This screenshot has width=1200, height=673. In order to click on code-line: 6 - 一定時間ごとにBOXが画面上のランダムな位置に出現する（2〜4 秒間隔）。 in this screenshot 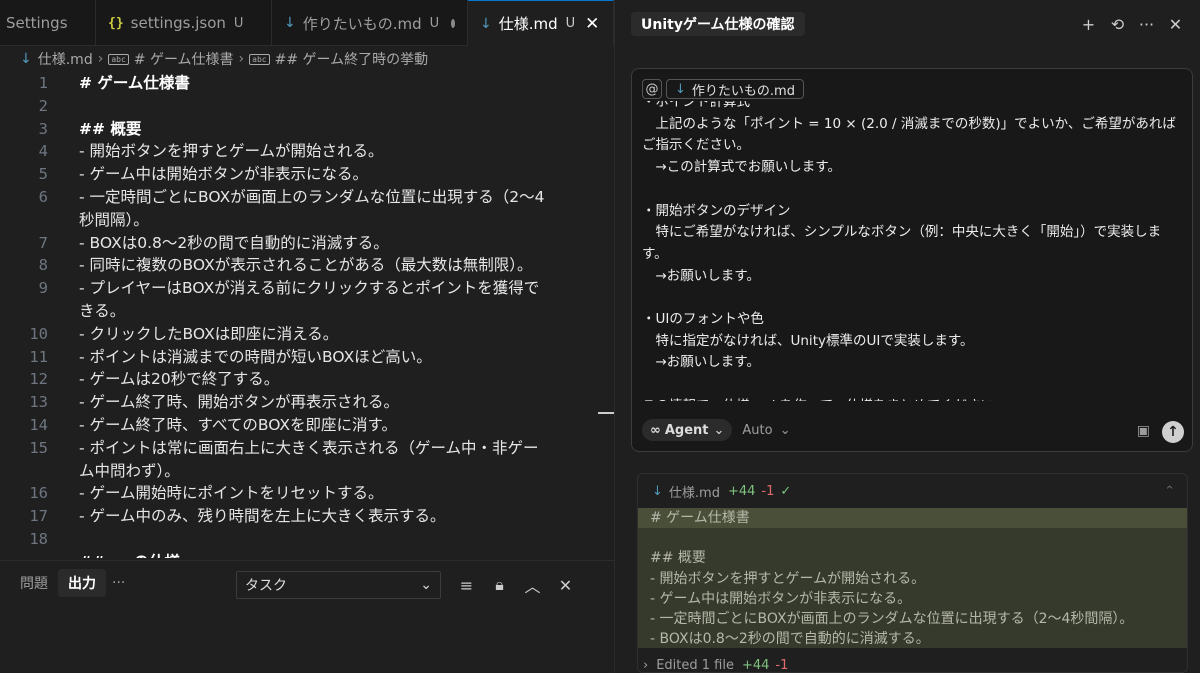, I will do `click(307, 209)`.